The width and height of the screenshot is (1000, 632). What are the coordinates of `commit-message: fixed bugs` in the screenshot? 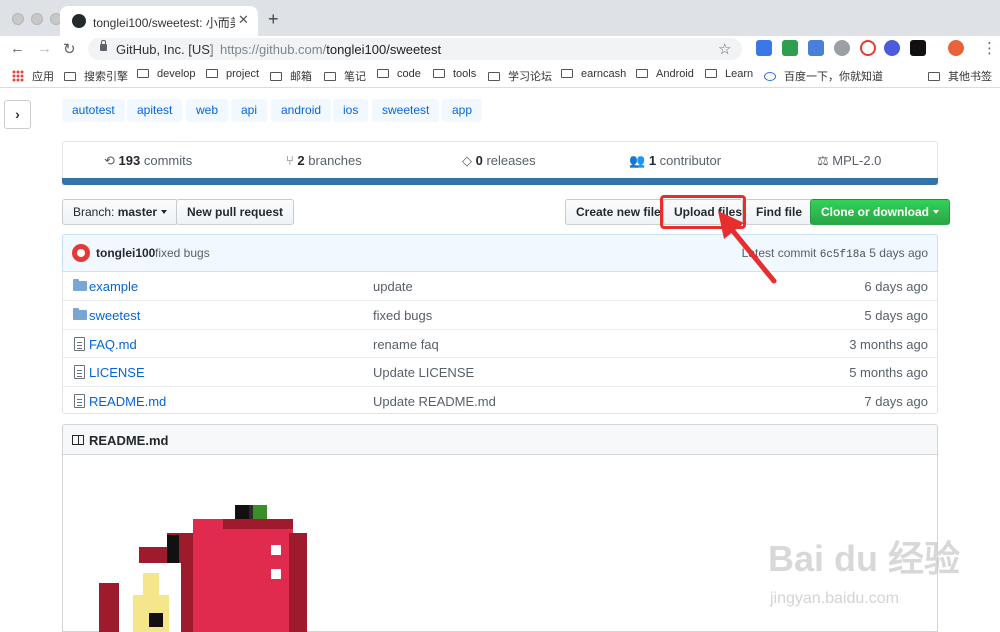 It's located at (182, 253).